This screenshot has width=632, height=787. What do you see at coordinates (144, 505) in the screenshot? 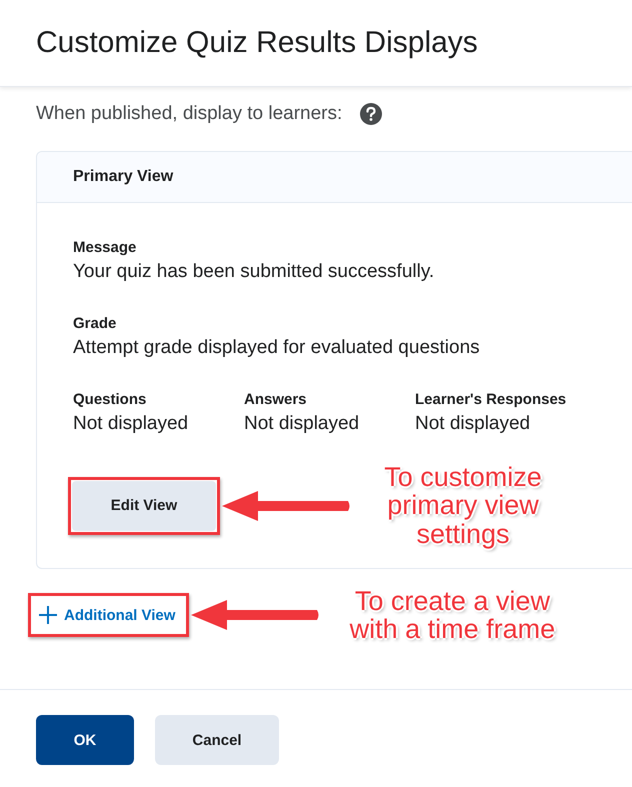
I see `edit-view-button: Edit View` at bounding box center [144, 505].